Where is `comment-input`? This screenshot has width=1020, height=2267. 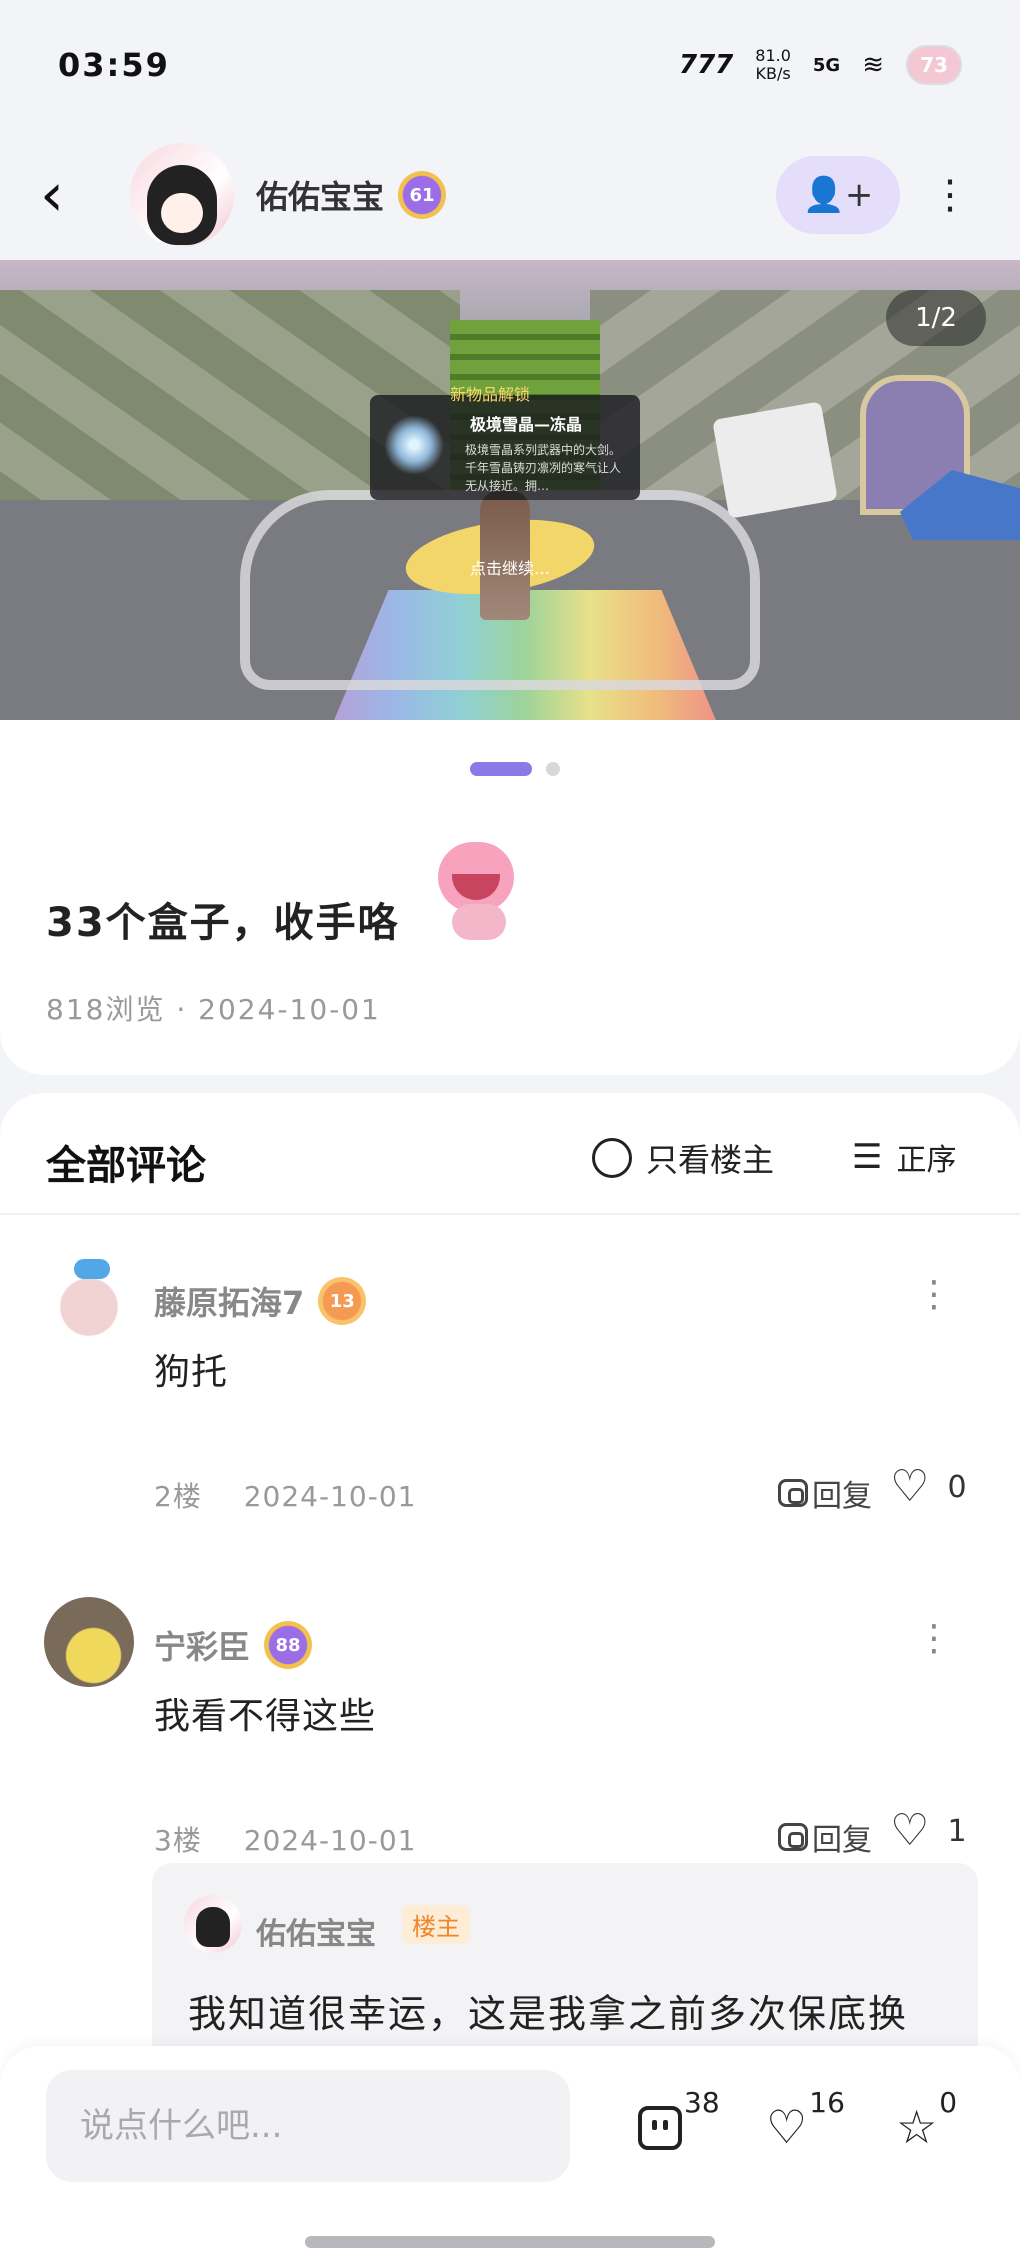 comment-input is located at coordinates (308, 2126).